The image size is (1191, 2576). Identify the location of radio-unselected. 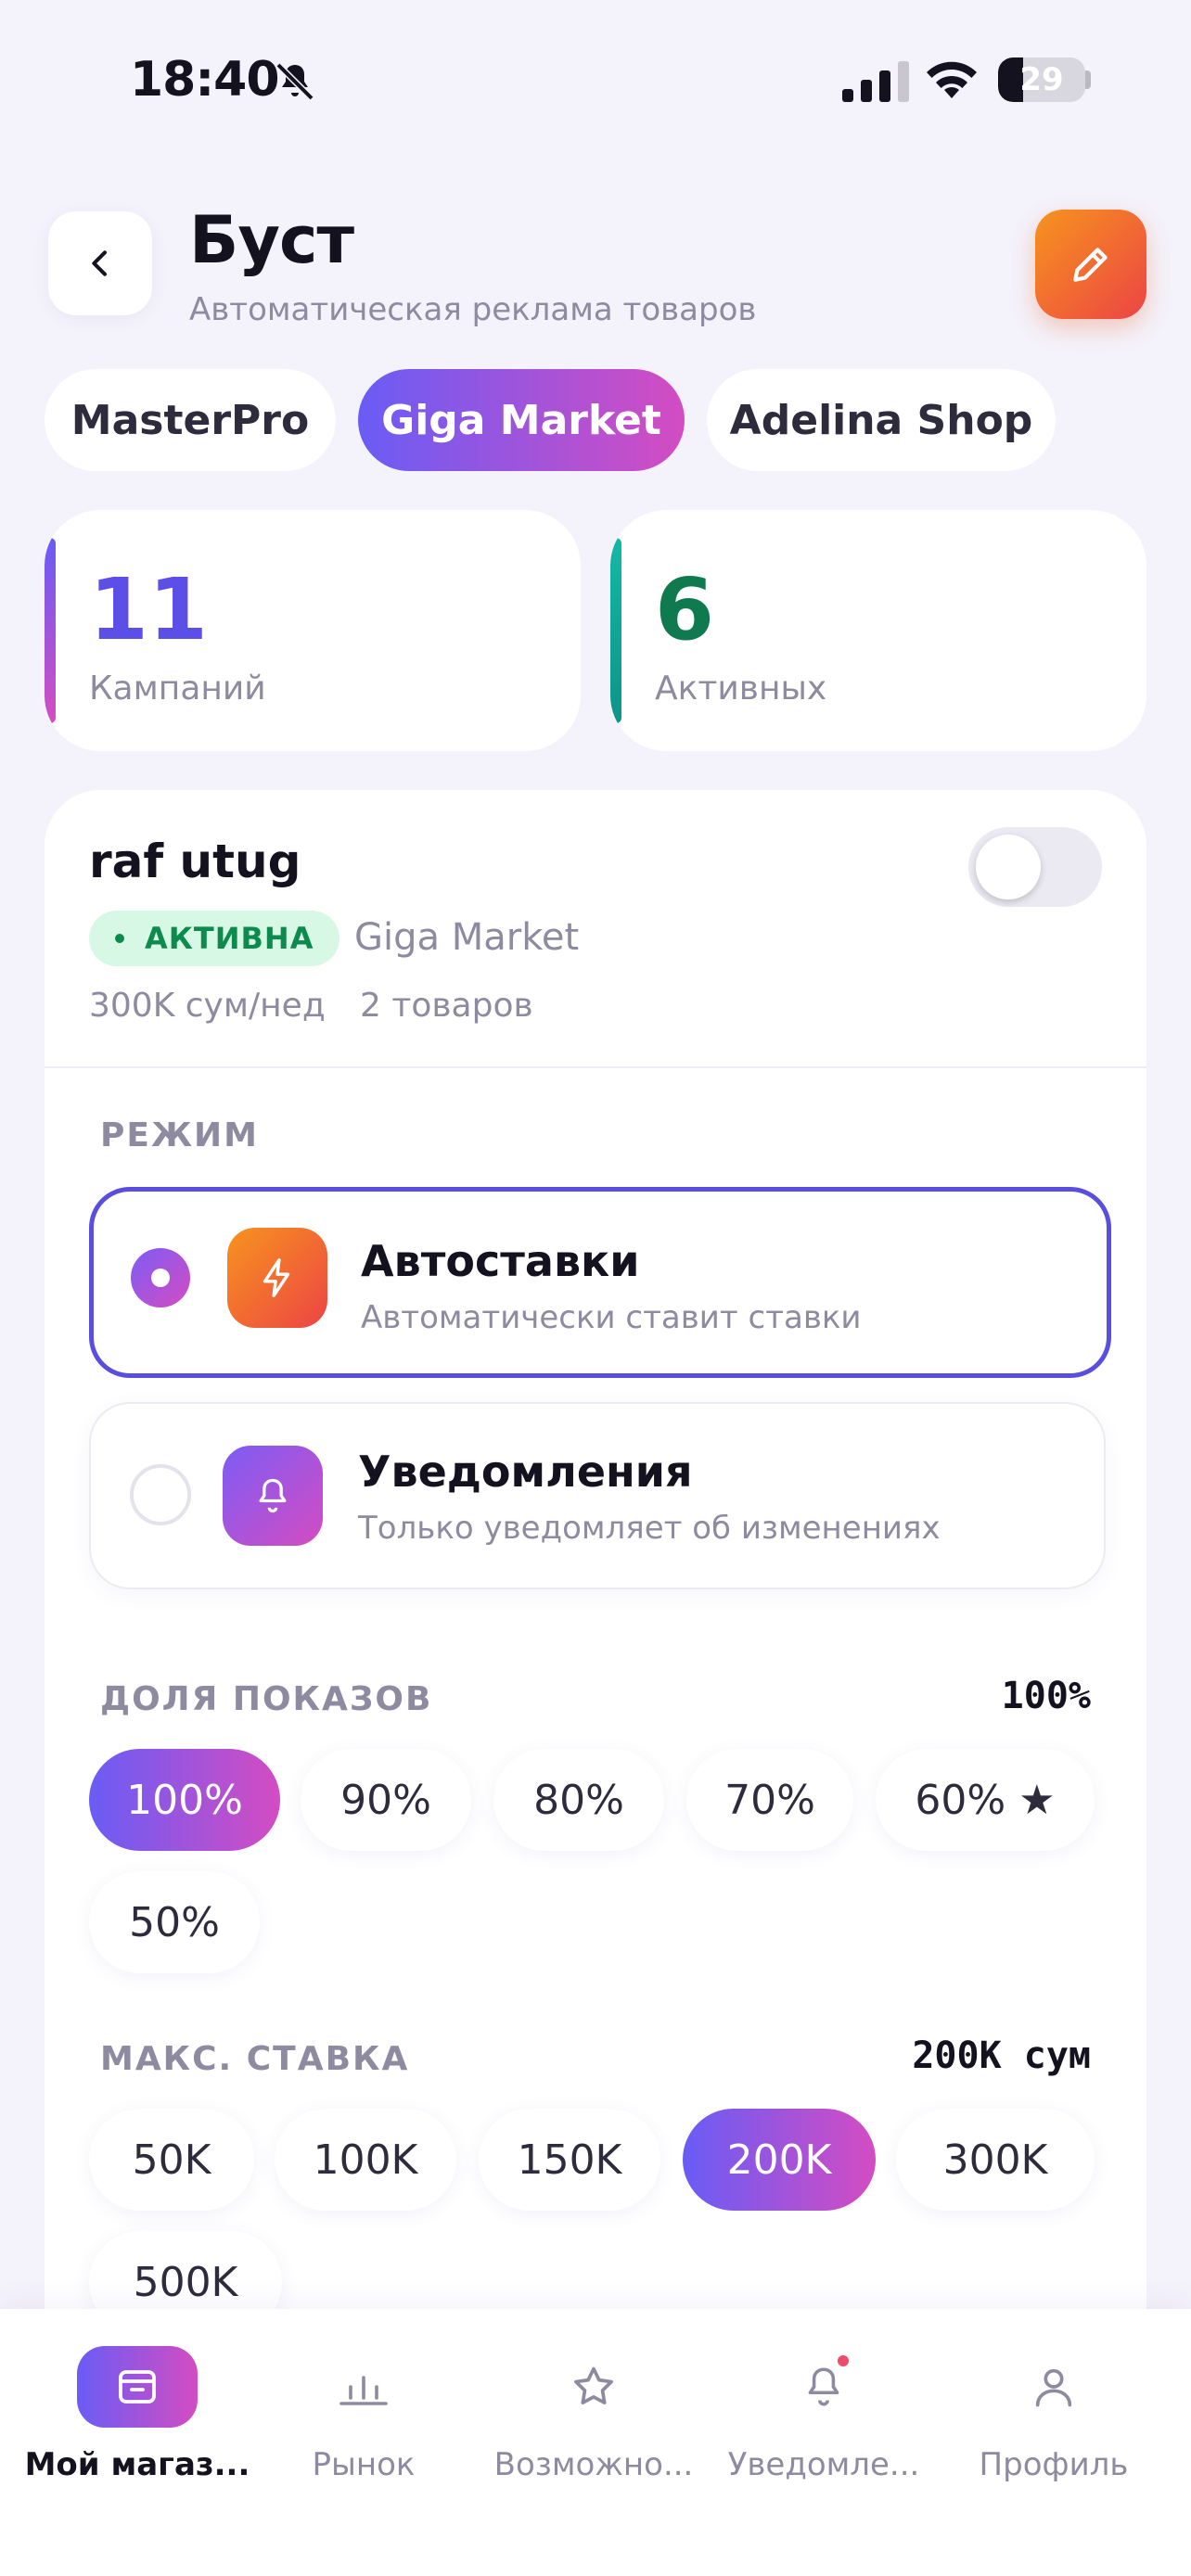
(160, 1494).